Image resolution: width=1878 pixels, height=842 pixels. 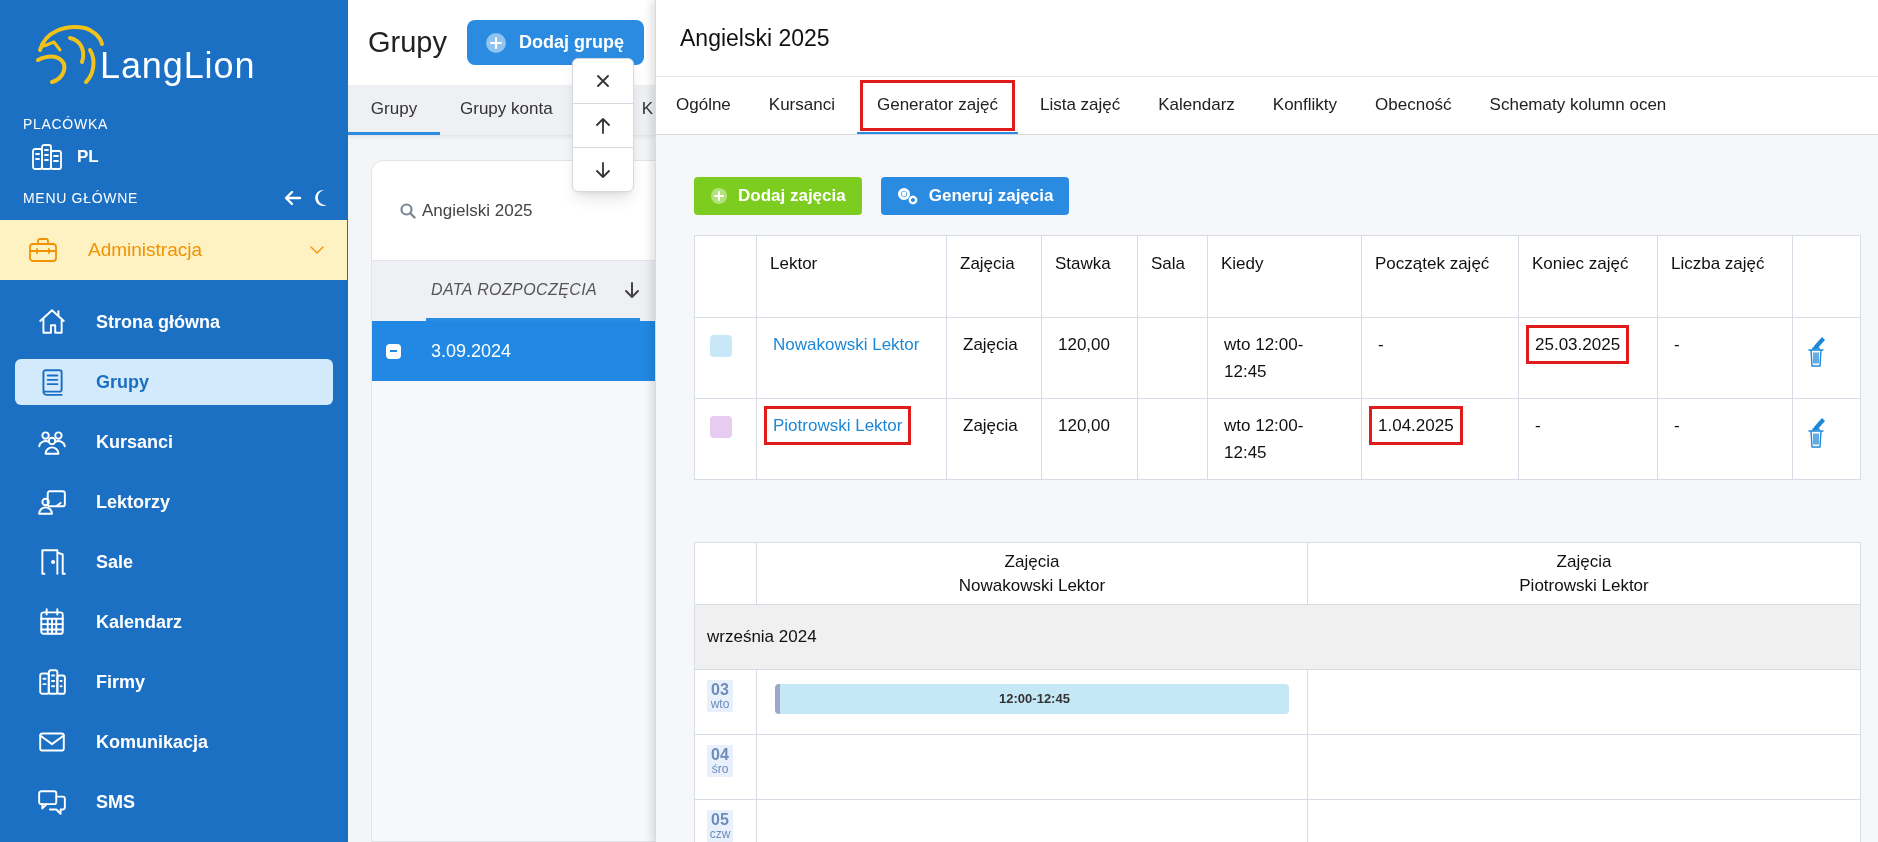 I want to click on column-header: Kiedy, so click(x=1284, y=276).